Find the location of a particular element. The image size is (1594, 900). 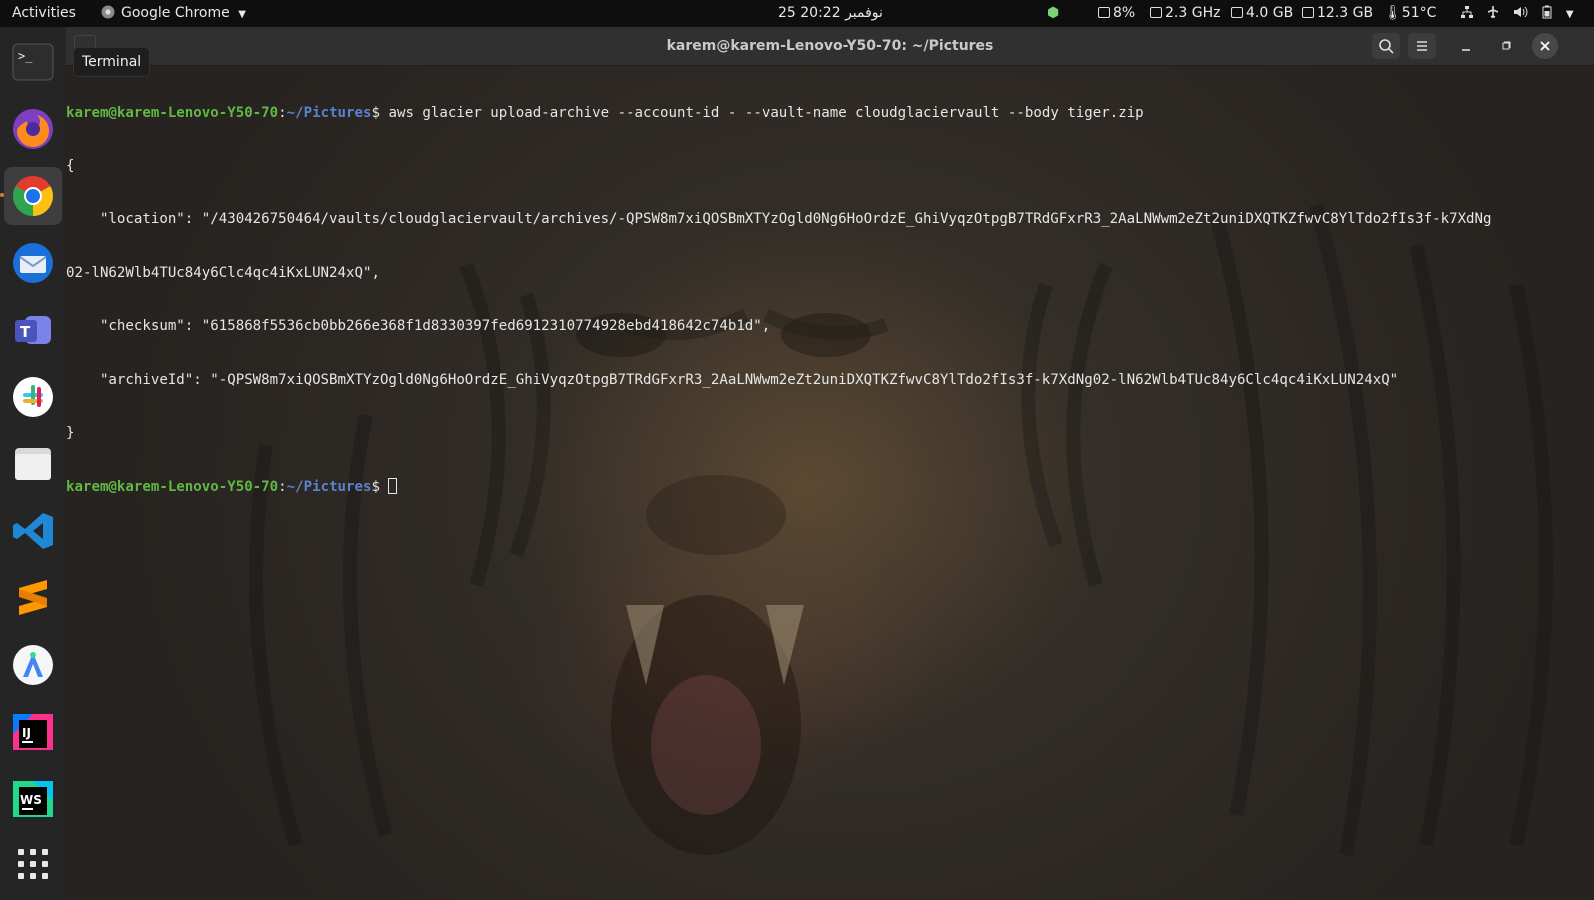

android-studio-icon is located at coordinates (33, 665).